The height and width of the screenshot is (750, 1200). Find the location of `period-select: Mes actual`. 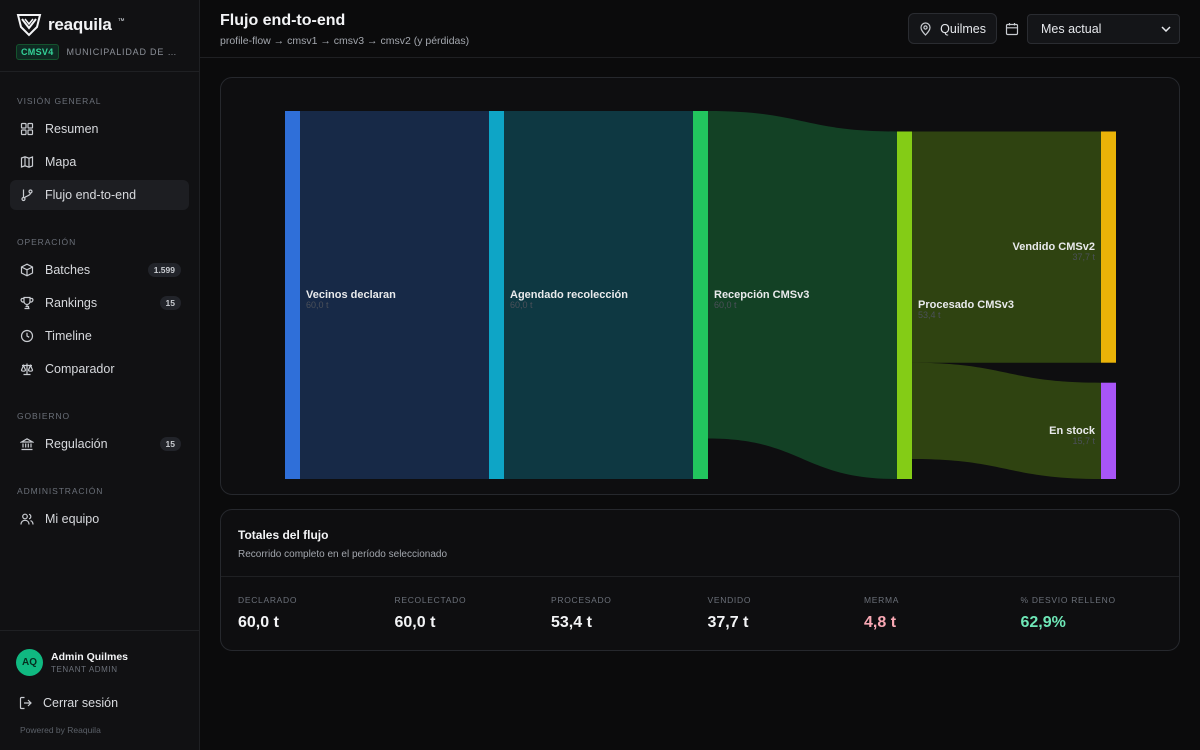

period-select: Mes actual is located at coordinates (1103, 28).